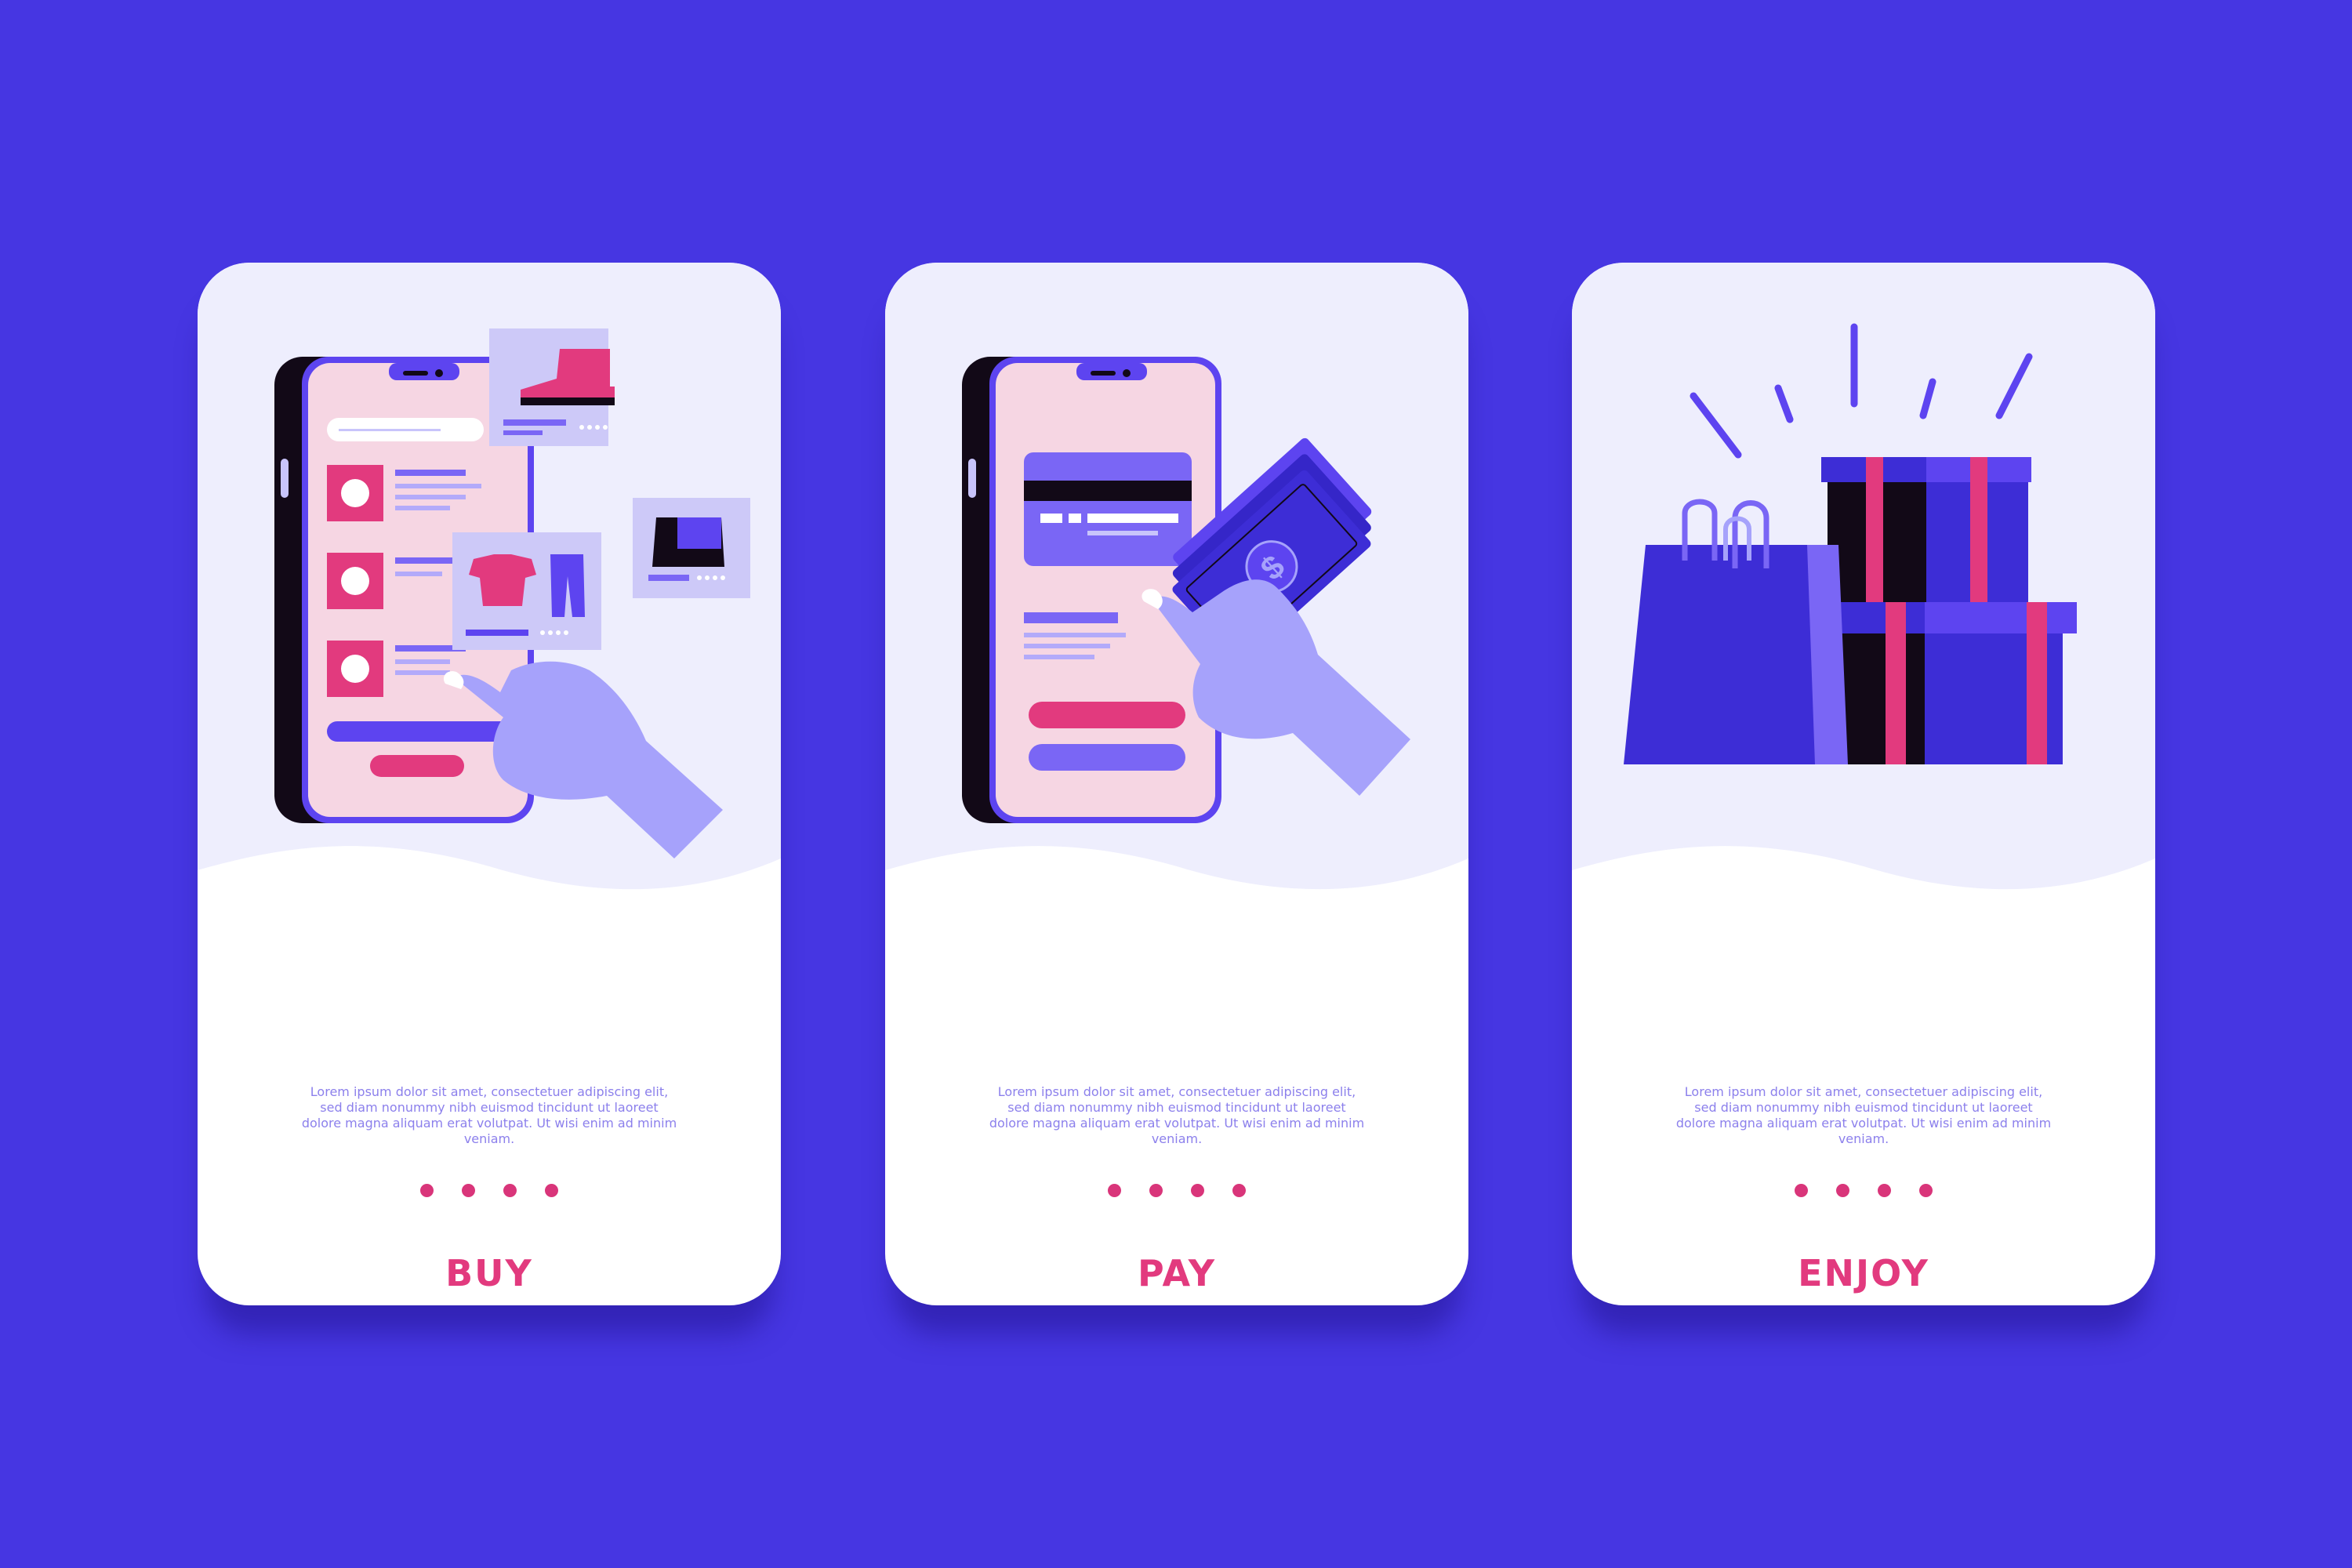  What do you see at coordinates (1176, 576) in the screenshot?
I see `card-illustration-area: $` at bounding box center [1176, 576].